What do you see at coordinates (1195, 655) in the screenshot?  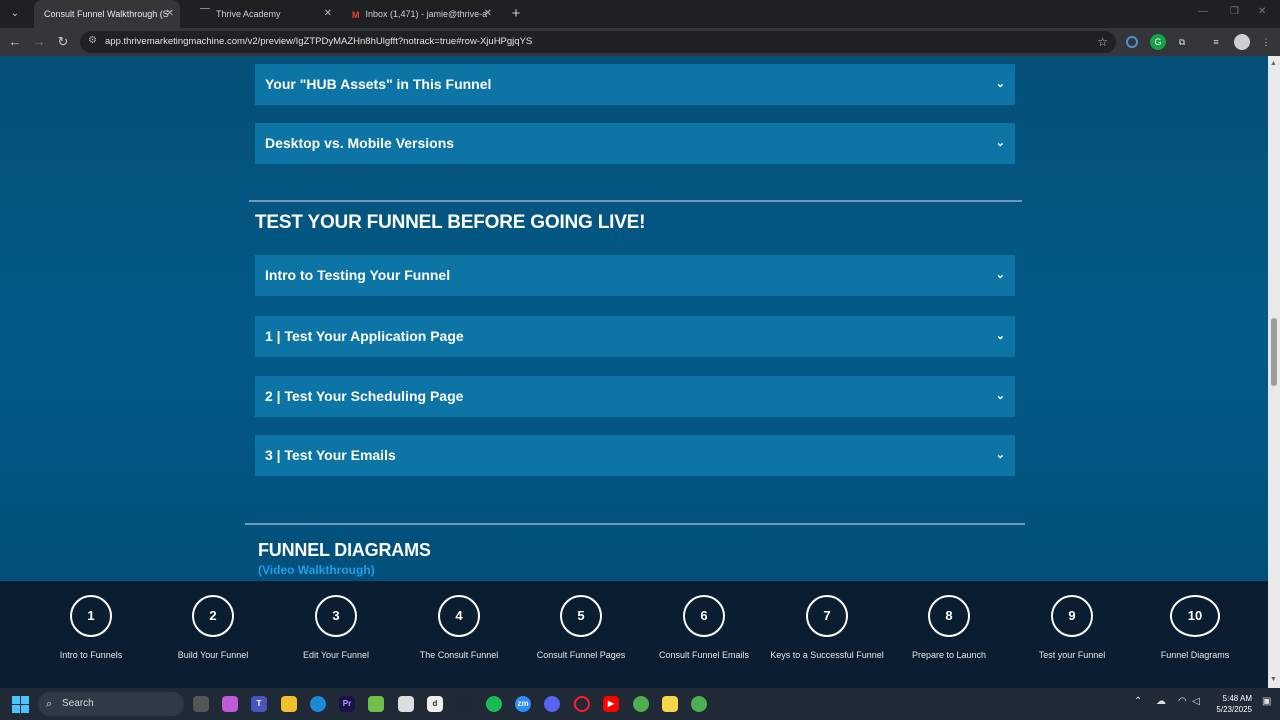 I see `step-label: Funnel Diagrams` at bounding box center [1195, 655].